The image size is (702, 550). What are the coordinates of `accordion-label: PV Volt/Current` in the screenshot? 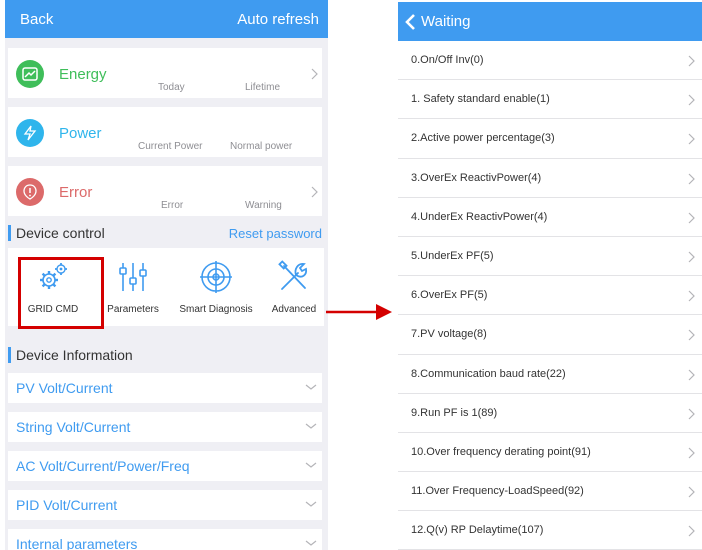 It's located at (64, 388).